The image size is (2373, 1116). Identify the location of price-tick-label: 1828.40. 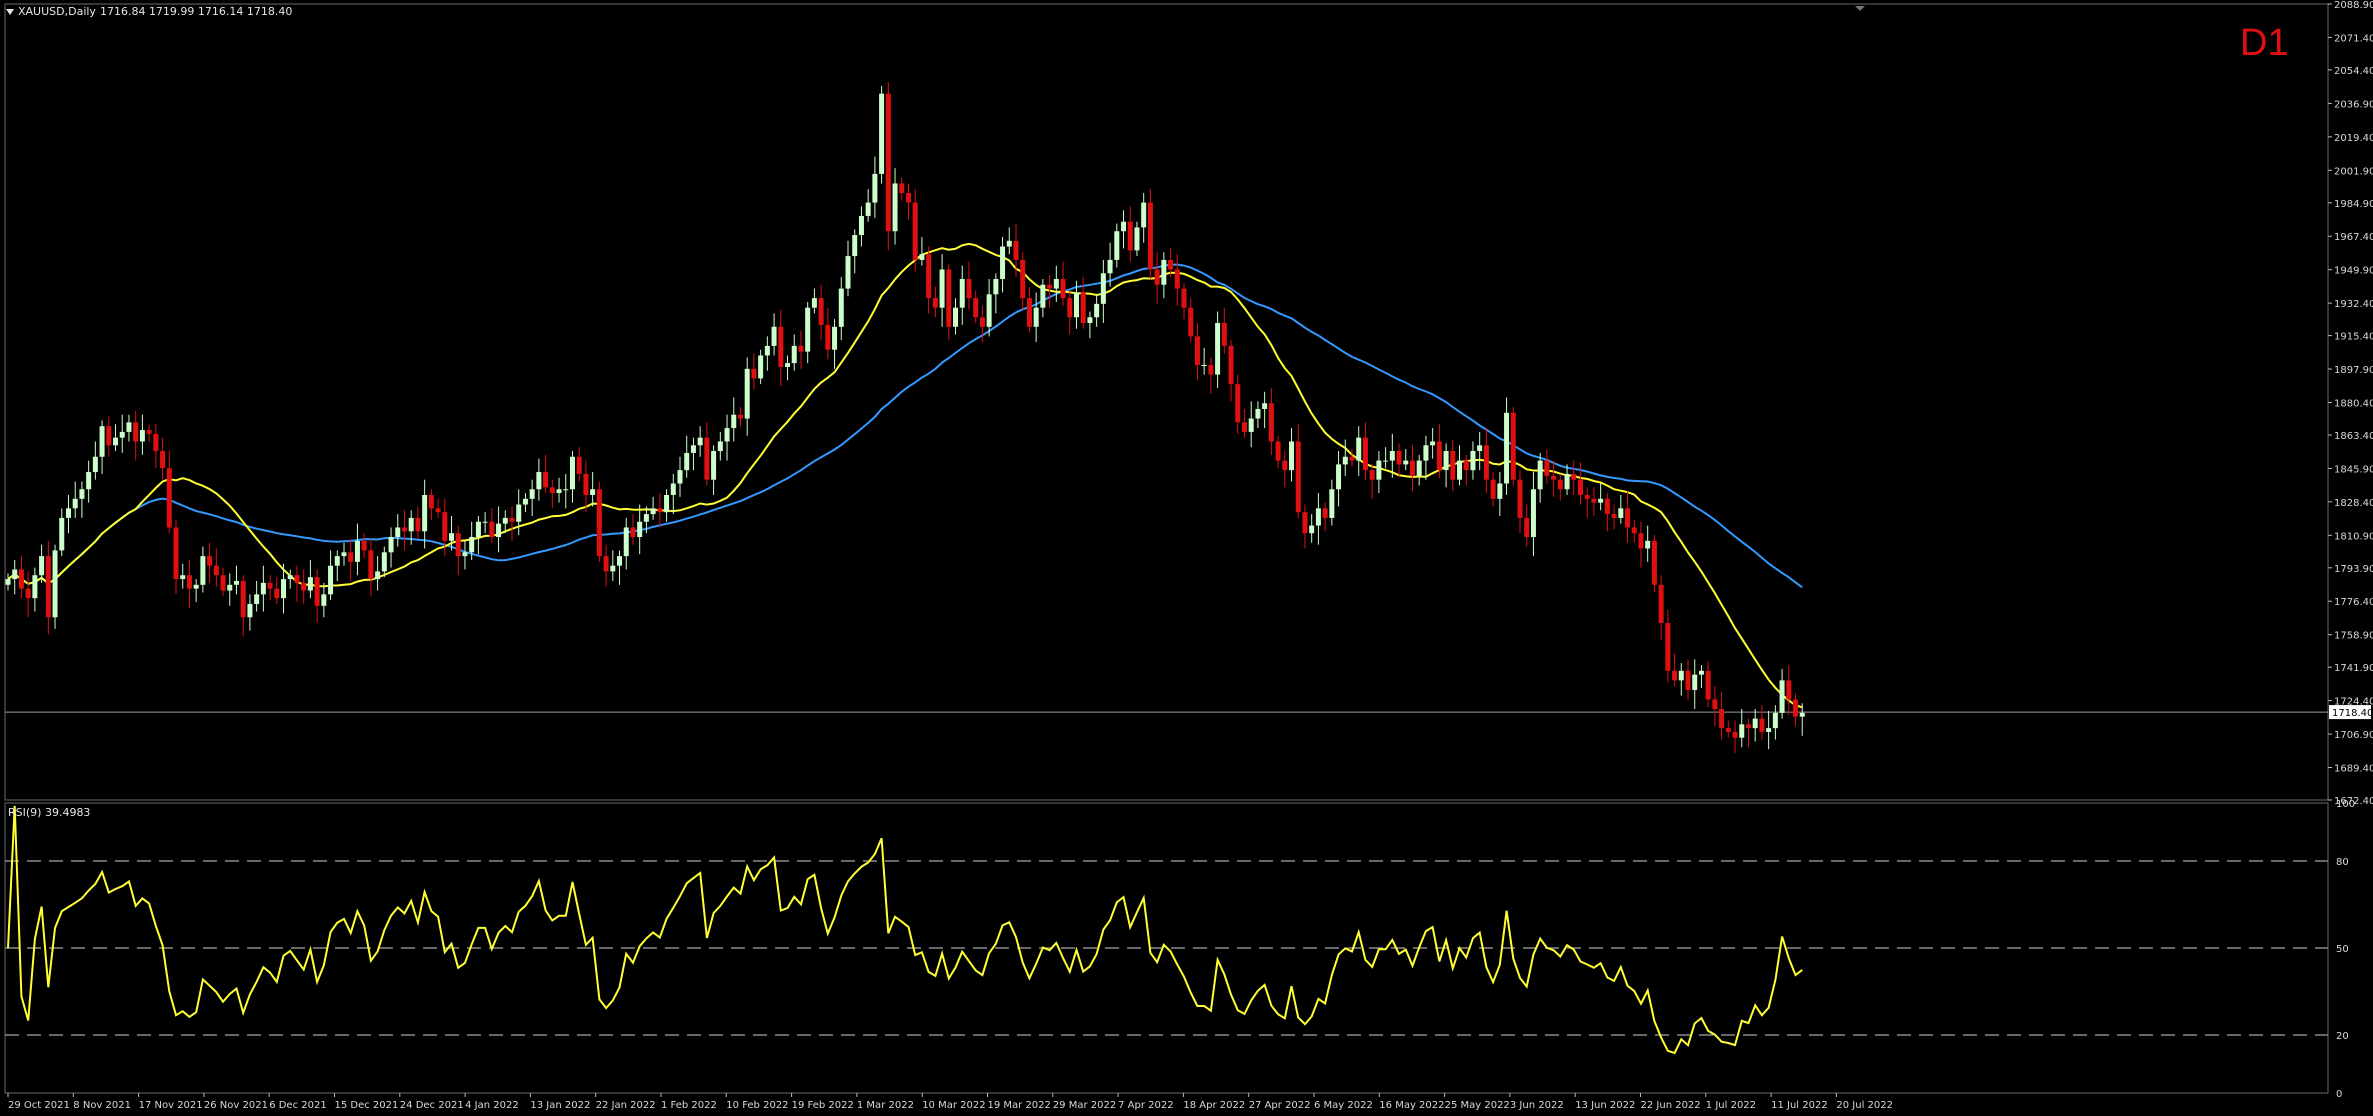
(2353, 503).